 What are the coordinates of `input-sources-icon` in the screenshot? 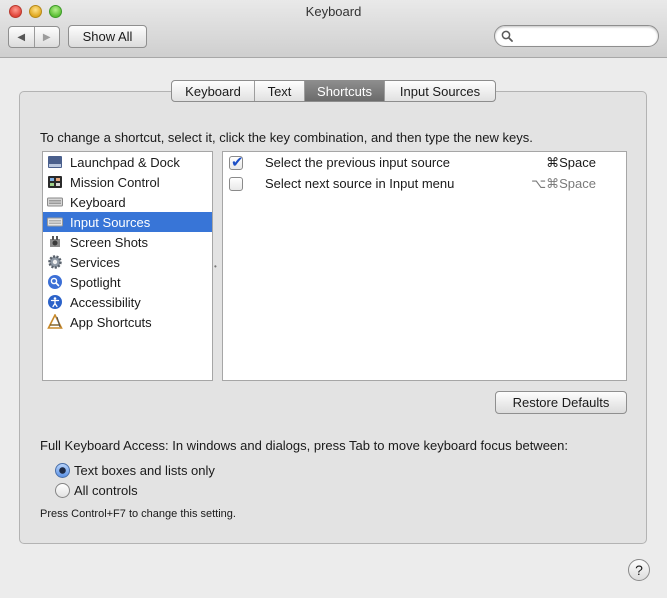 It's located at (55, 222).